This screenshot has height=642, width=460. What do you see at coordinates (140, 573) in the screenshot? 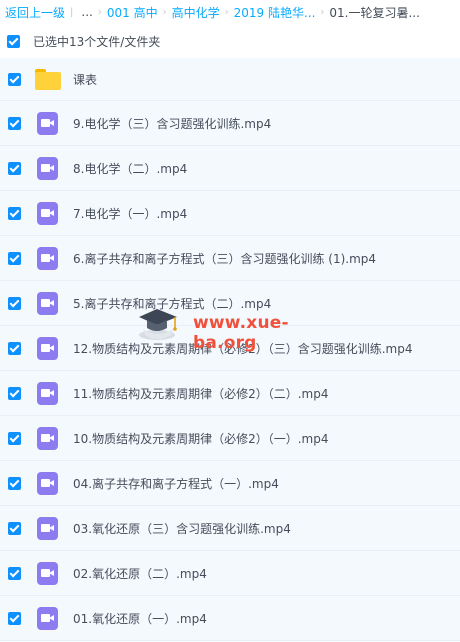
I see `file-name: 02.氧化还原（二）.mp4` at bounding box center [140, 573].